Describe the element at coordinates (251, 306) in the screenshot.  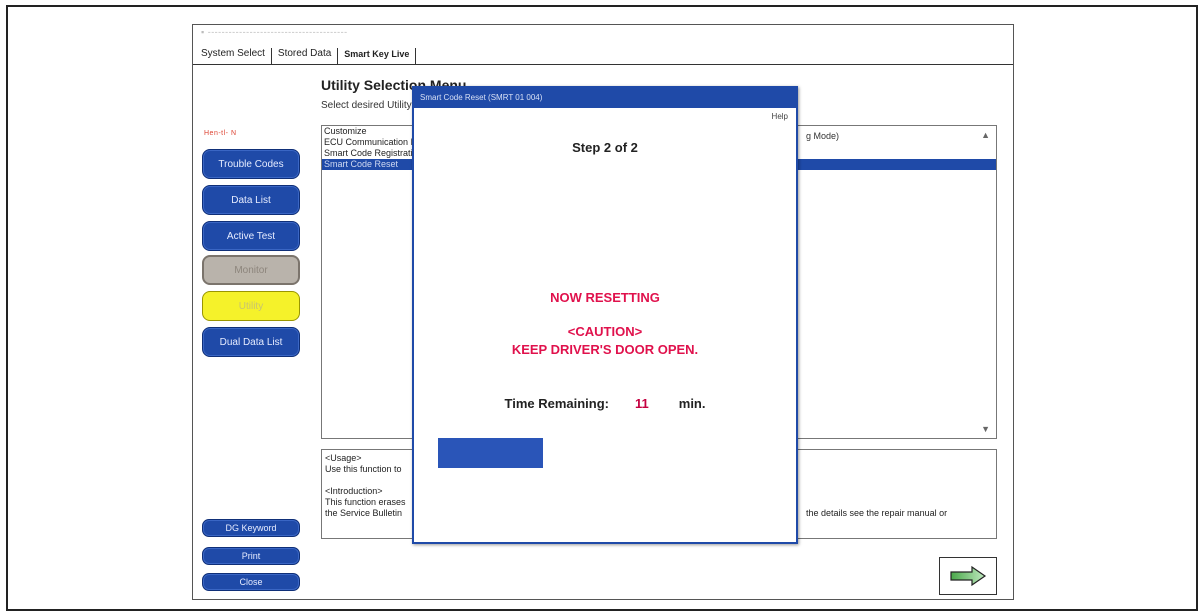
I see `utility-button: Utility` at that location.